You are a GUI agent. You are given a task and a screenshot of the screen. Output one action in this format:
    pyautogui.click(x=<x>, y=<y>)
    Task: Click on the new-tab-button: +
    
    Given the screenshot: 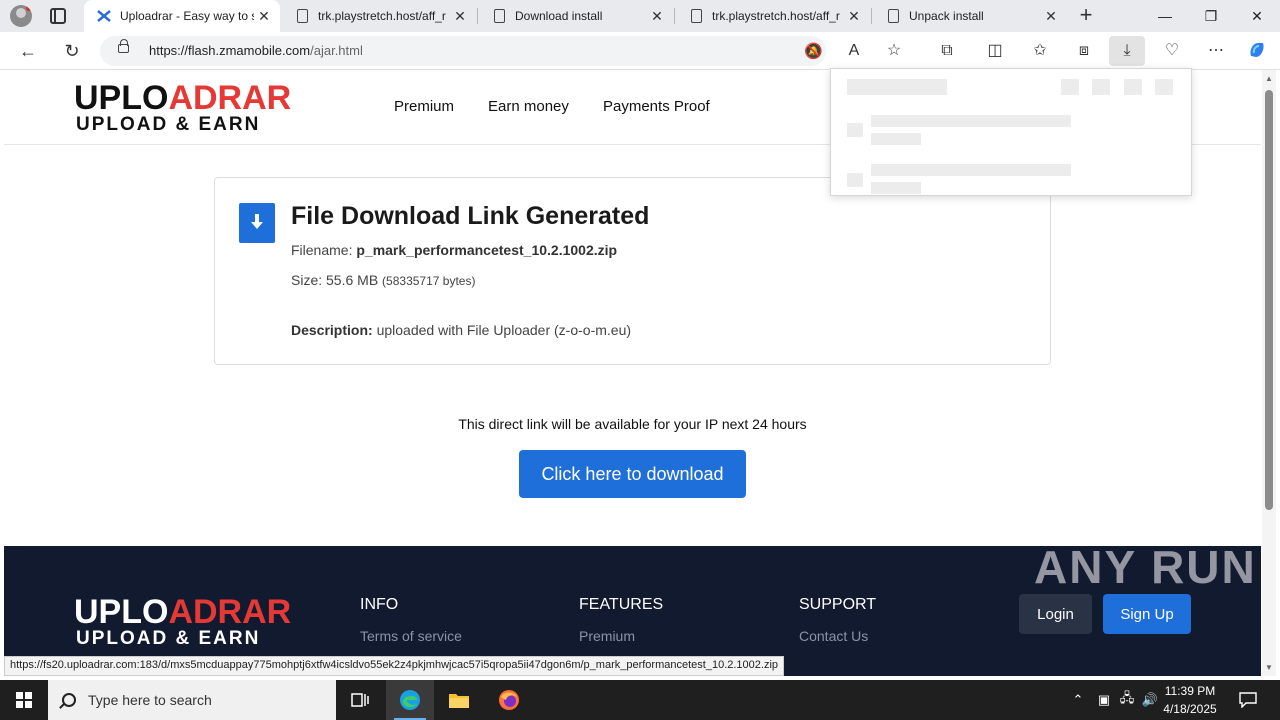 What is the action you would take?
    pyautogui.click(x=1086, y=16)
    